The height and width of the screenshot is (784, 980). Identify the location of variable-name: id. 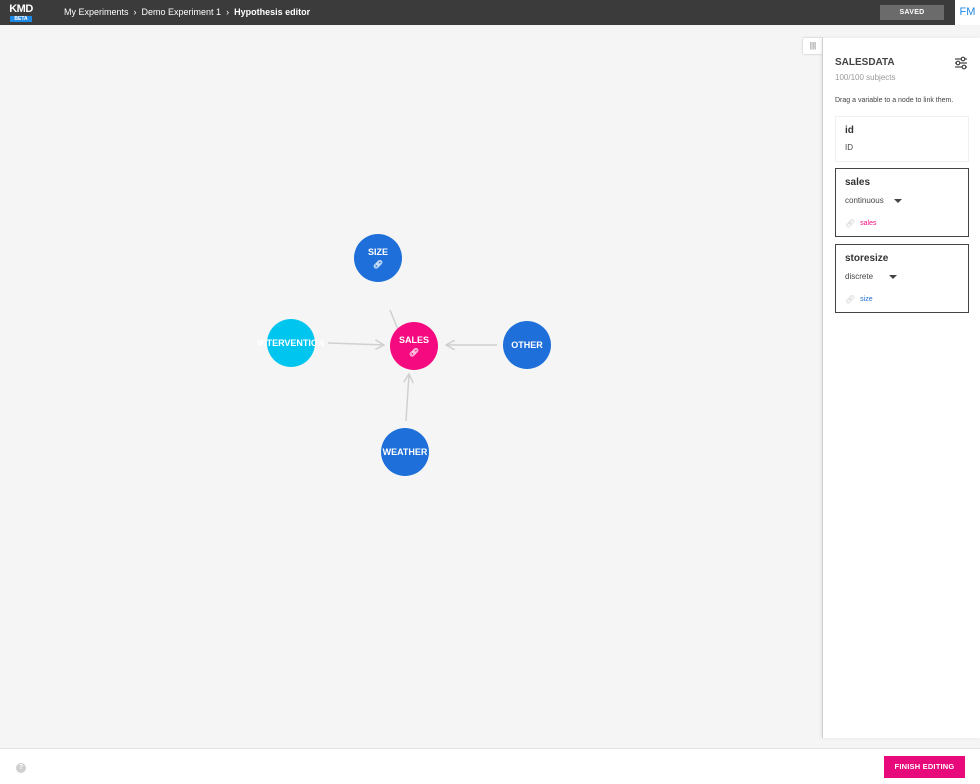
(849, 130).